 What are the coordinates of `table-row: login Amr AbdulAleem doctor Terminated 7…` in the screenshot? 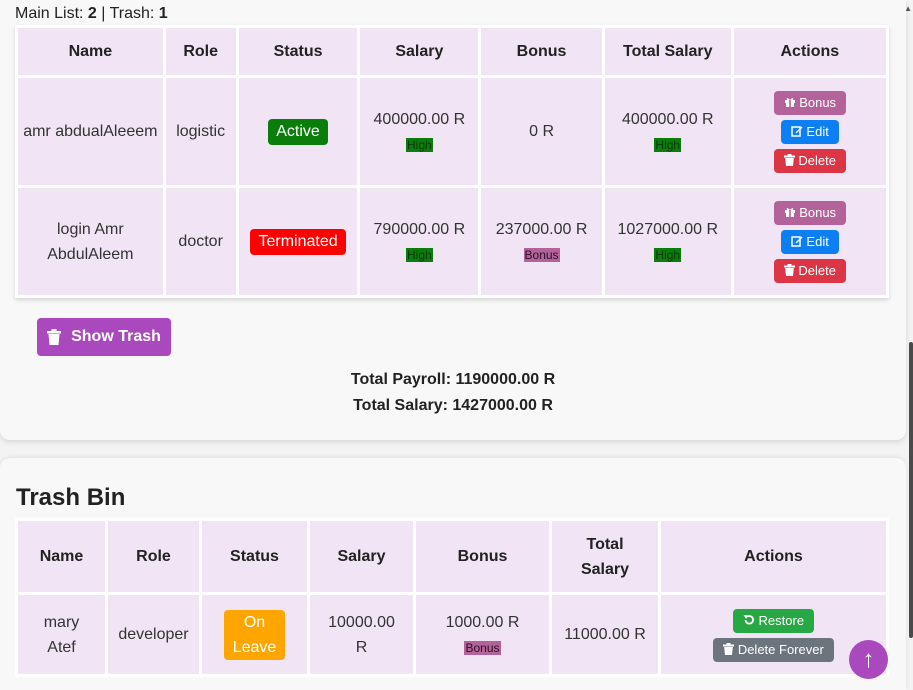 It's located at (452, 241).